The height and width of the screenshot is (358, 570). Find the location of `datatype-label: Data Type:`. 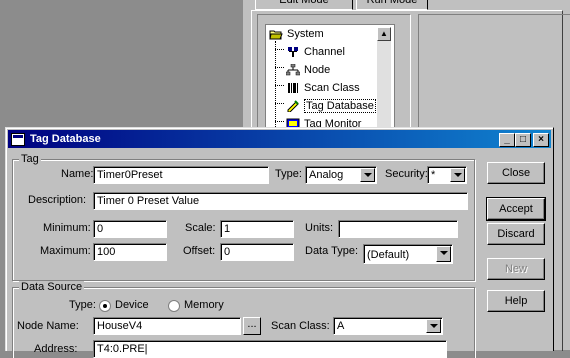

datatype-label: Data Type: is located at coordinates (331, 251).